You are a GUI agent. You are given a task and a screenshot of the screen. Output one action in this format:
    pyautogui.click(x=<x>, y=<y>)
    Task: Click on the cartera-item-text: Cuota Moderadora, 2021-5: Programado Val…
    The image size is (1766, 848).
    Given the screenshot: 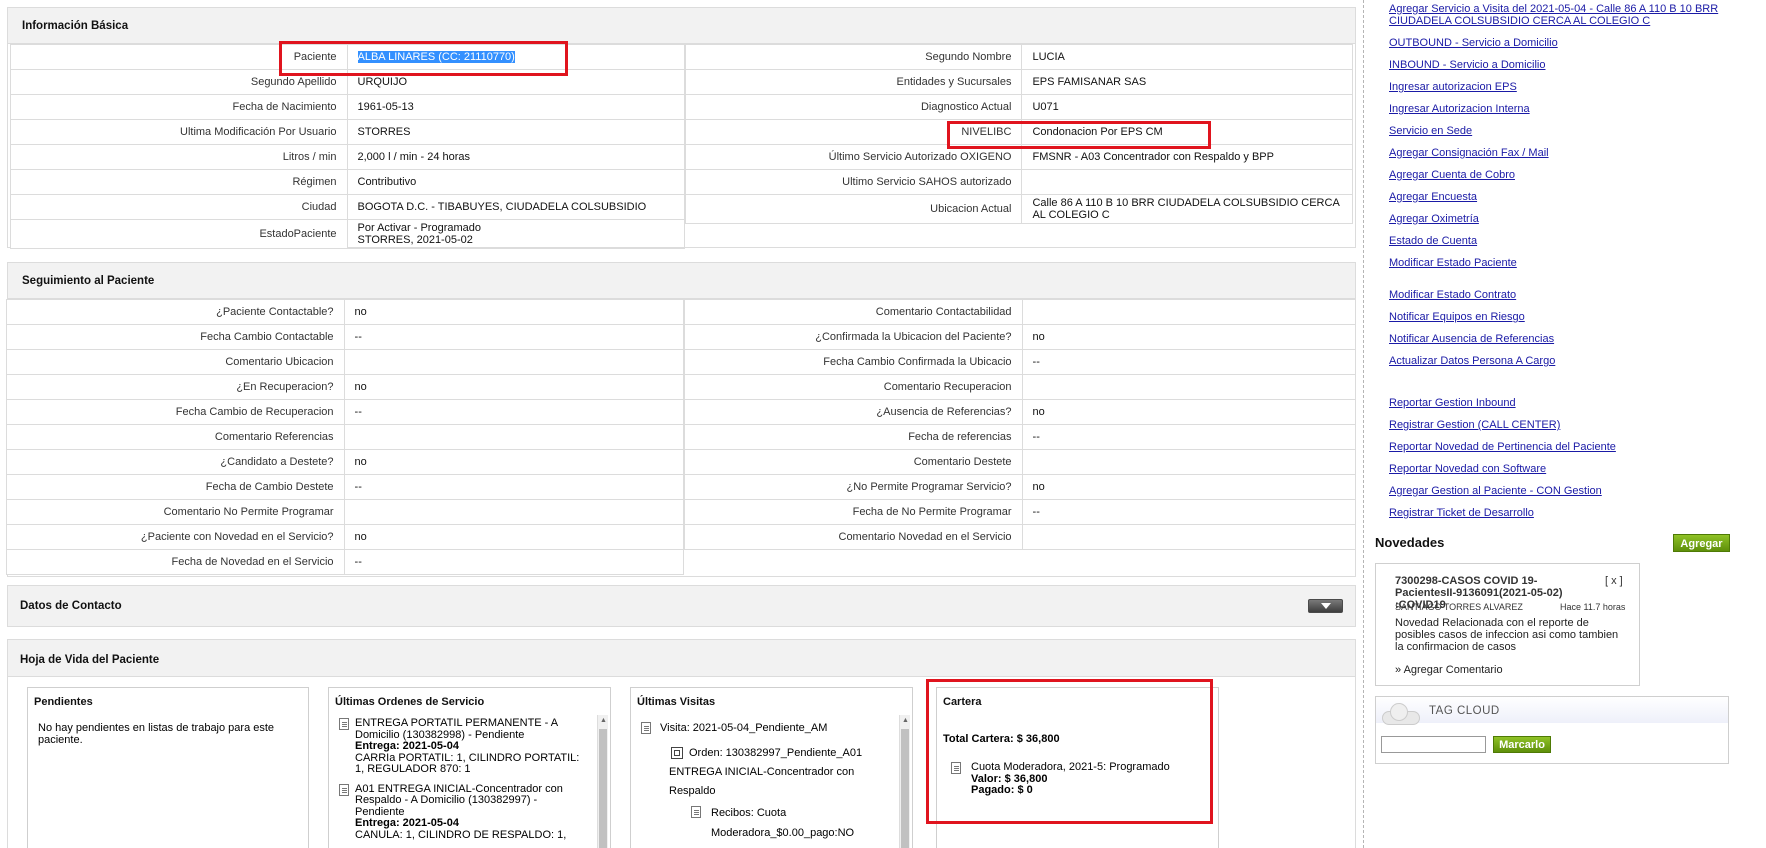 What is the action you would take?
    pyautogui.click(x=1070, y=779)
    